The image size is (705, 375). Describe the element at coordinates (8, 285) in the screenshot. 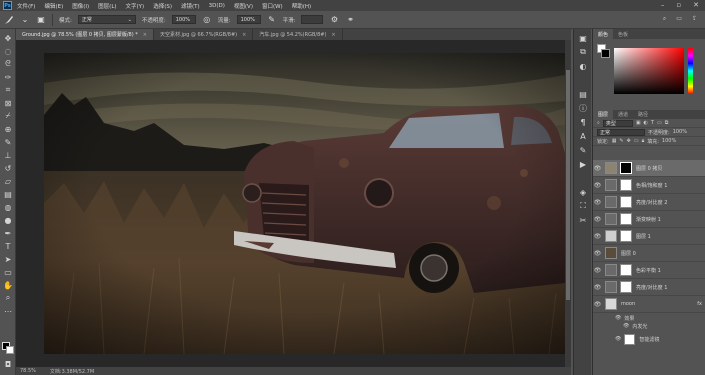

I see `hand-tool-icon: ✋` at that location.